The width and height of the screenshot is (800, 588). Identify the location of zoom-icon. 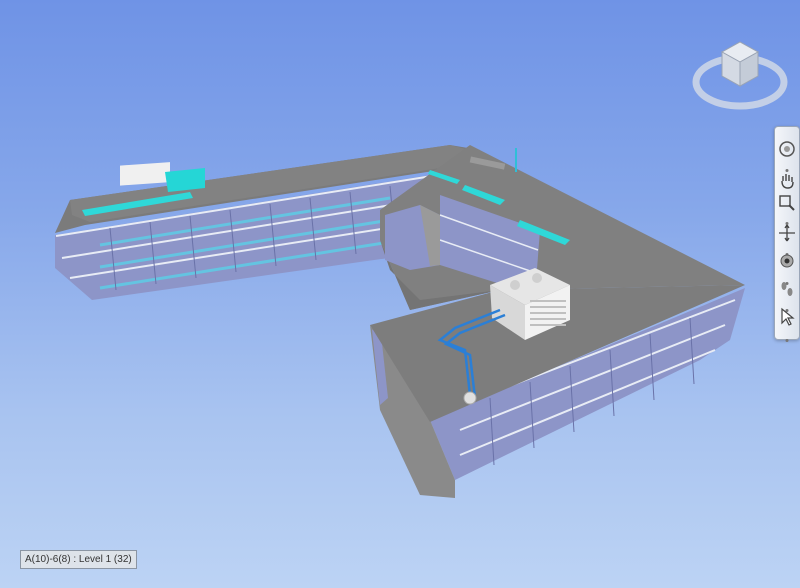
(787, 203).